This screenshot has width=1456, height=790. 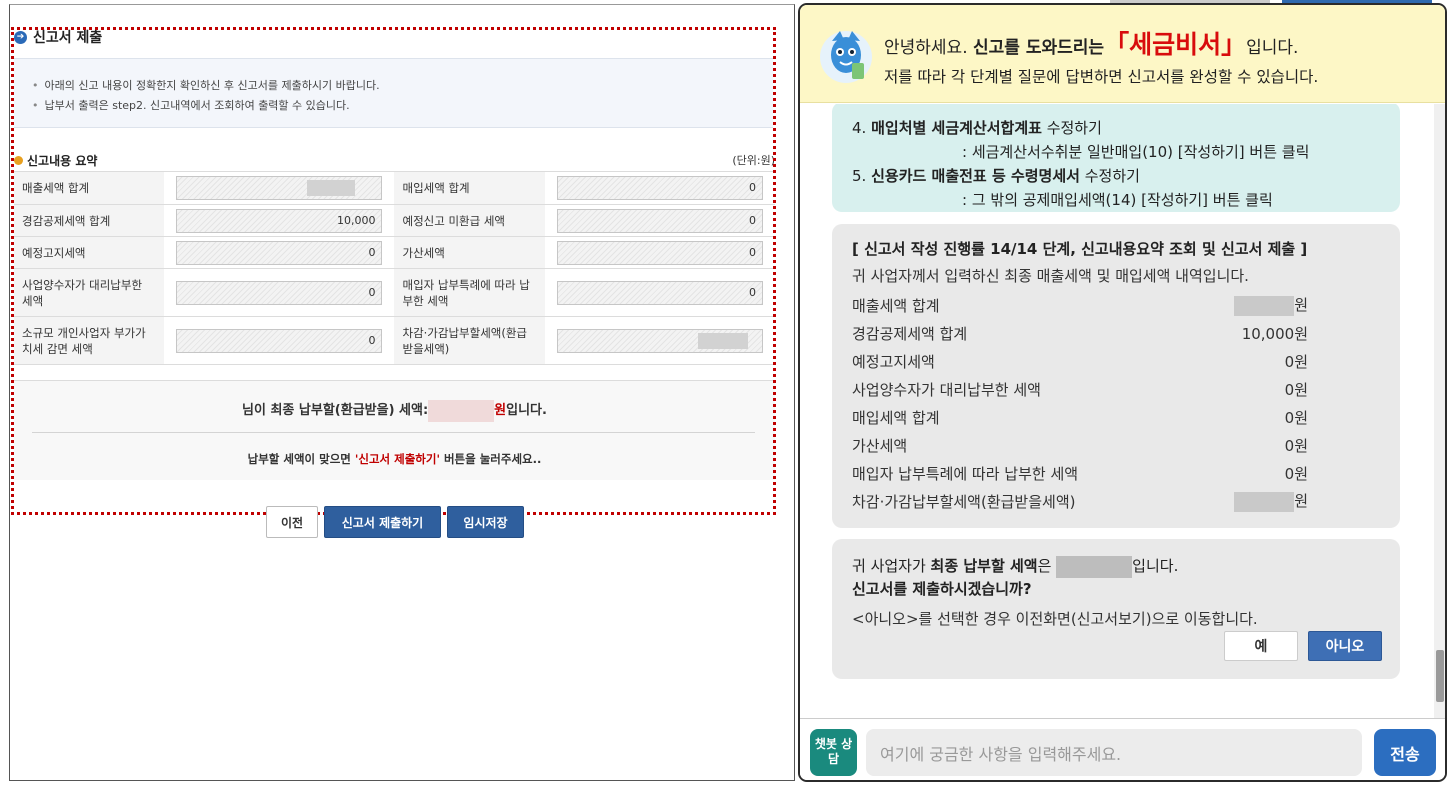 I want to click on chat-input: 여기에 궁금한 사항을 입력해주세요., so click(x=1114, y=752).